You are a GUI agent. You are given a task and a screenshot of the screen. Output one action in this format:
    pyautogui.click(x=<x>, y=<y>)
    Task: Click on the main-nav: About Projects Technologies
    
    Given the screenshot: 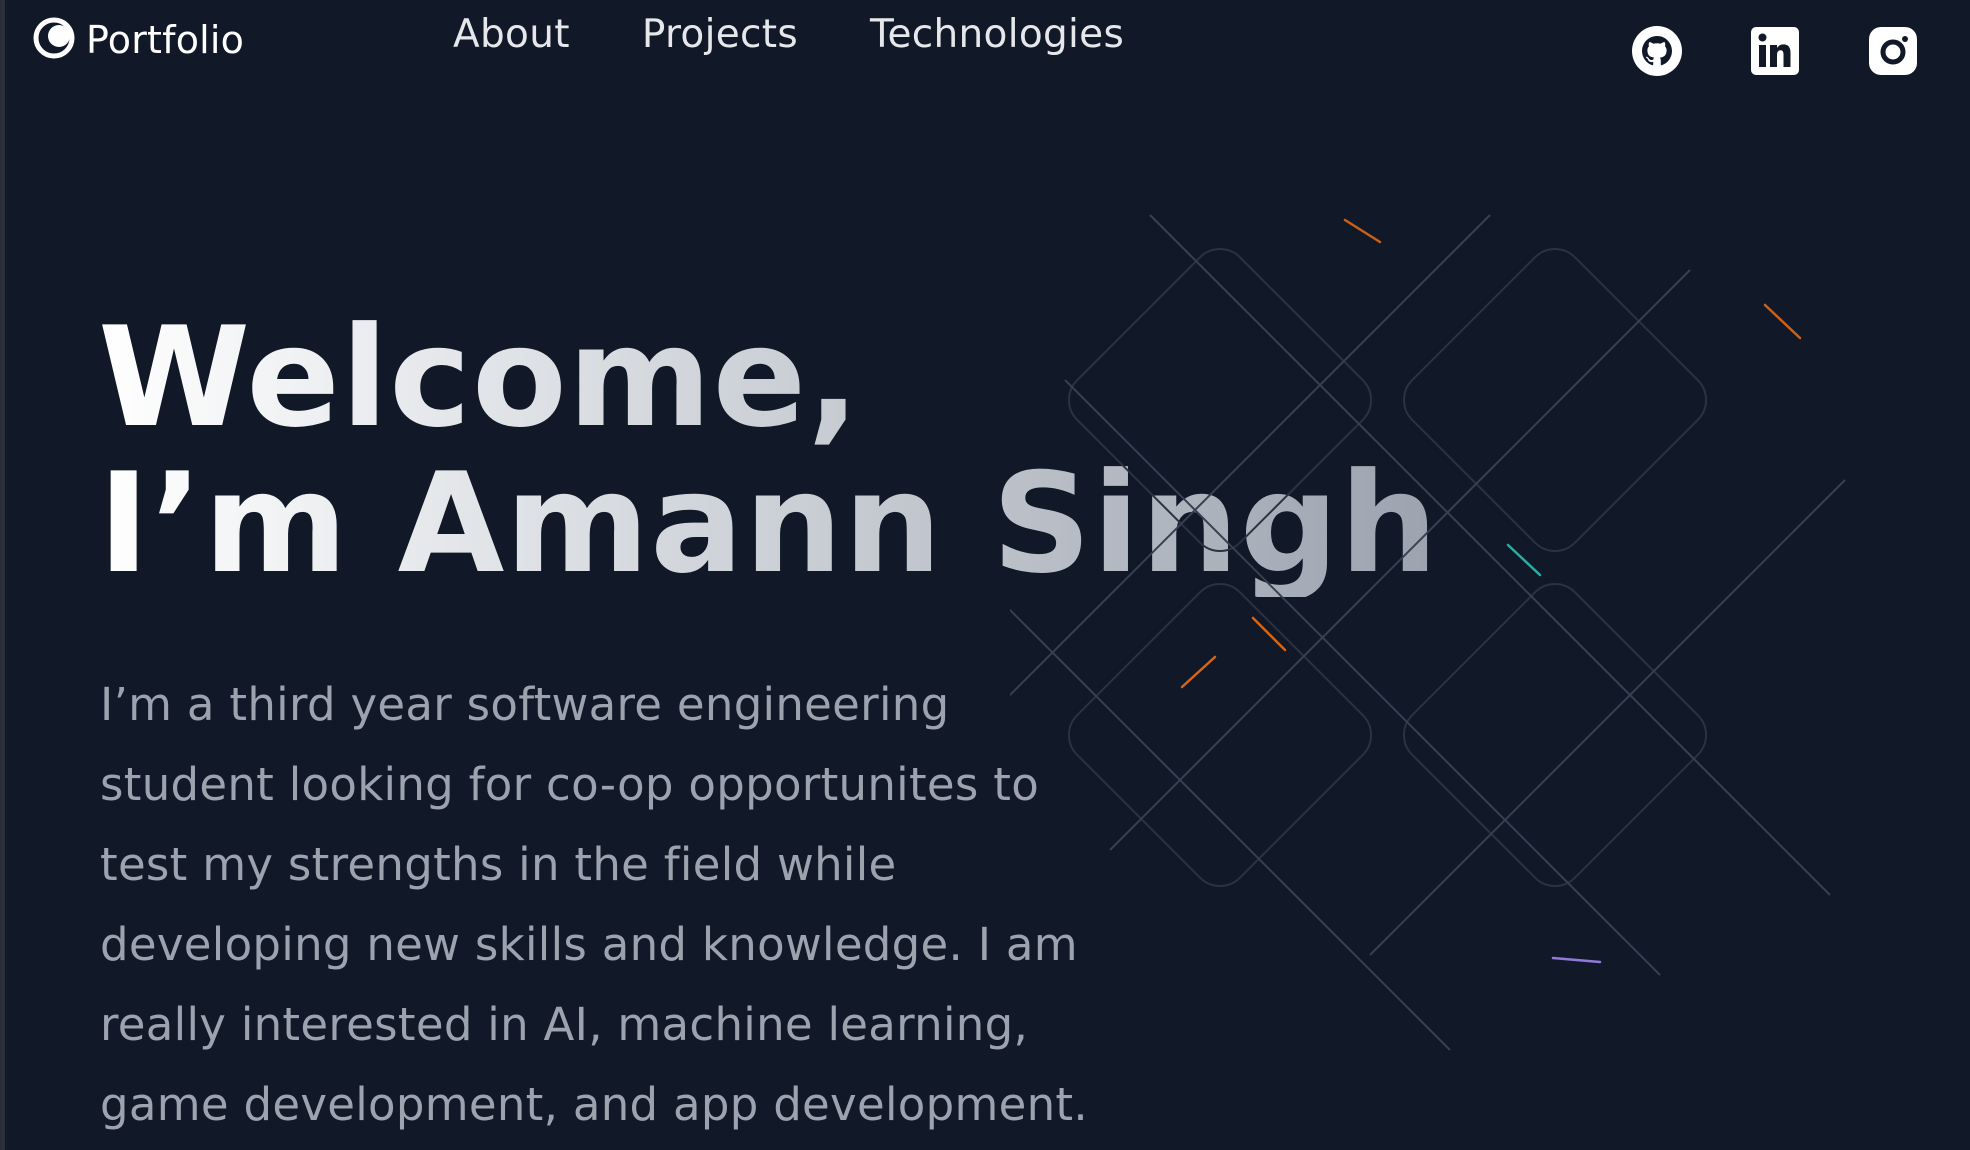 What is the action you would take?
    pyautogui.click(x=788, y=34)
    